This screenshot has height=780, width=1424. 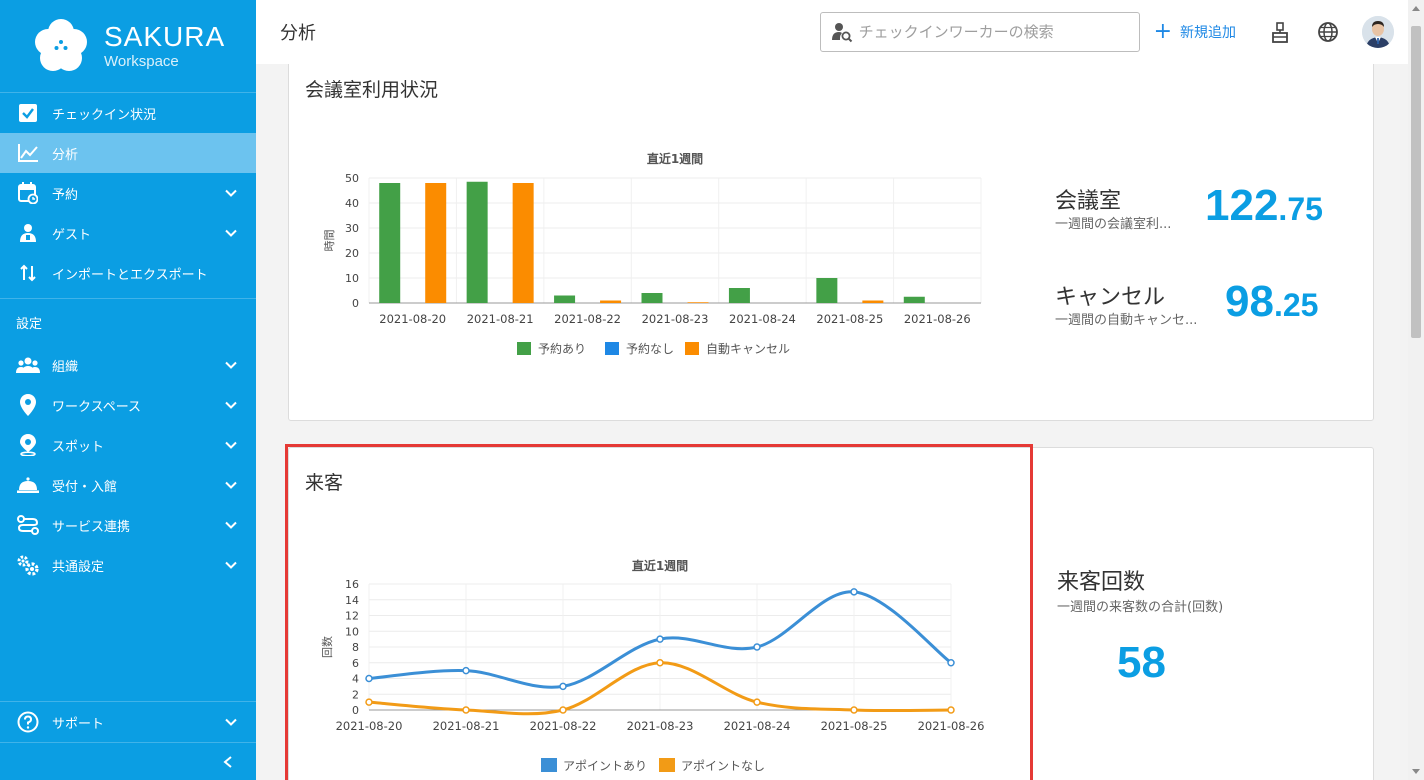 What do you see at coordinates (372, 90) in the screenshot?
I see `card-title: 会議室利用状況` at bounding box center [372, 90].